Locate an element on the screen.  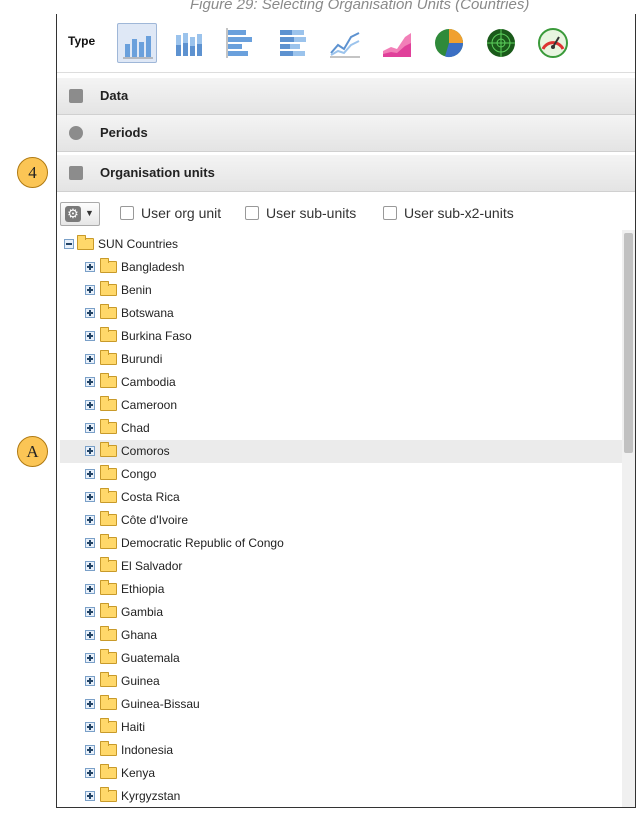
tree-node-label: Chad is located at coordinates (135, 428).